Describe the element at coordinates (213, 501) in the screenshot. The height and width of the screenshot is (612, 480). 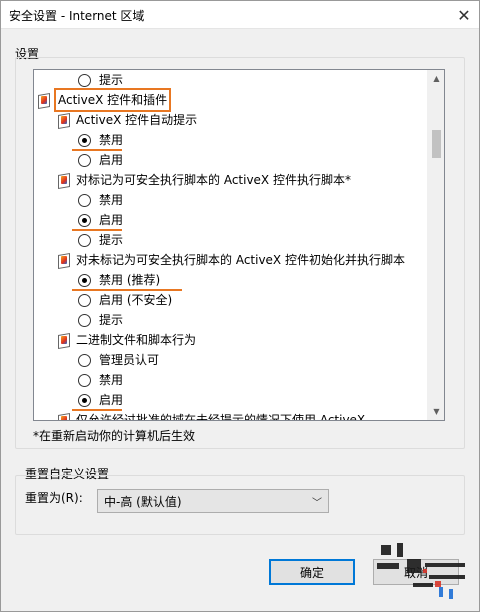
I see `reset-level-dropdown: 中-高 (默认值) ﹀` at that location.